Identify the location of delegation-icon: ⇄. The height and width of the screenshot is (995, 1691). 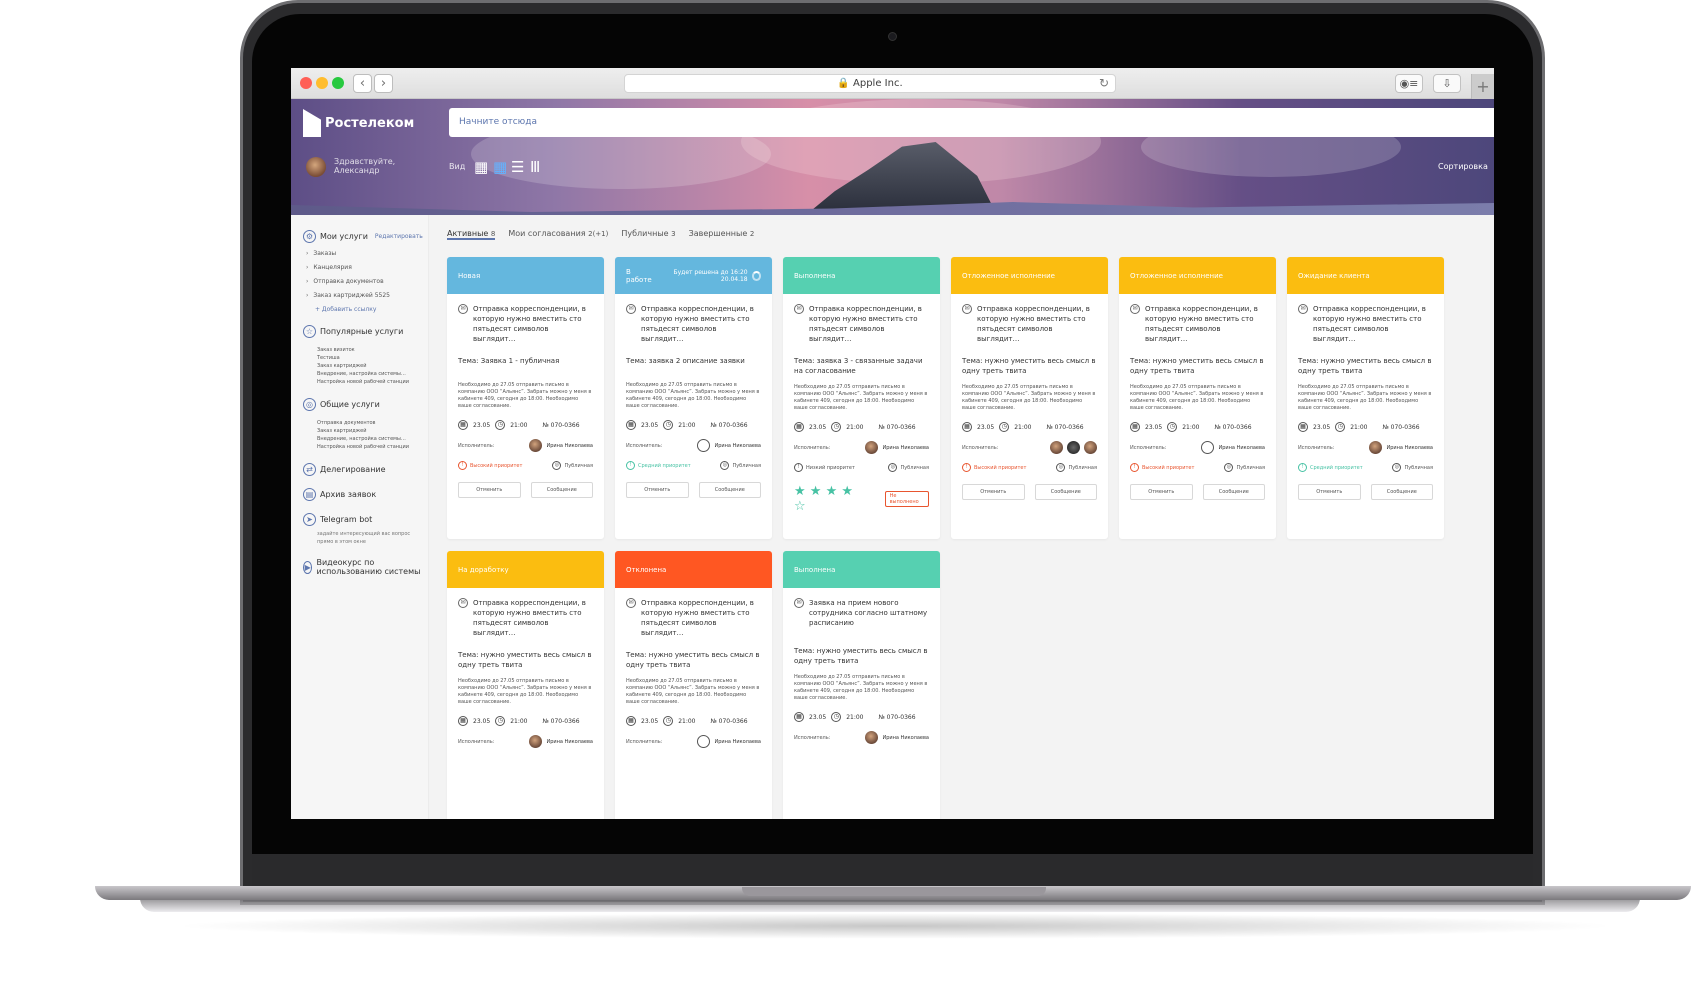
(309, 469).